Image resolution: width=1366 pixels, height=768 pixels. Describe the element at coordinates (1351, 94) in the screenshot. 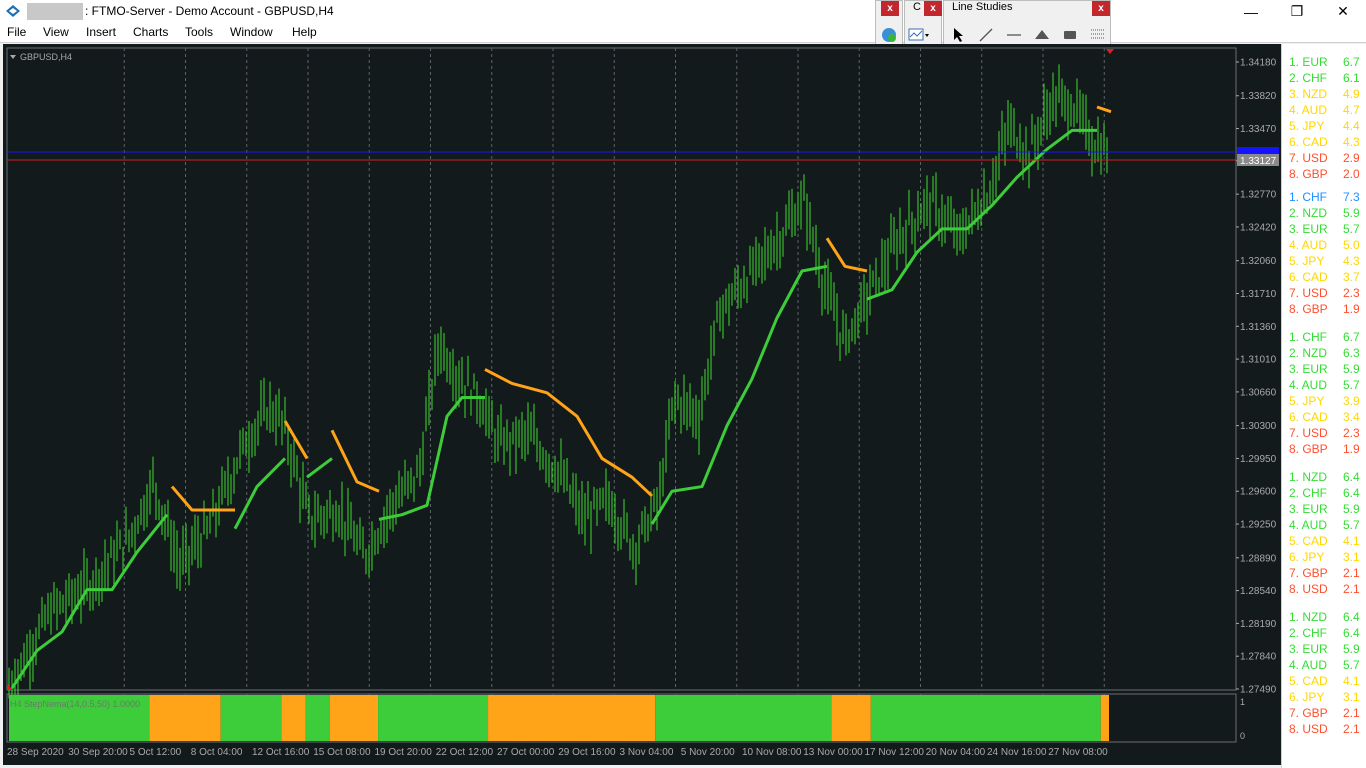

I see `strength-value: 4.9` at that location.